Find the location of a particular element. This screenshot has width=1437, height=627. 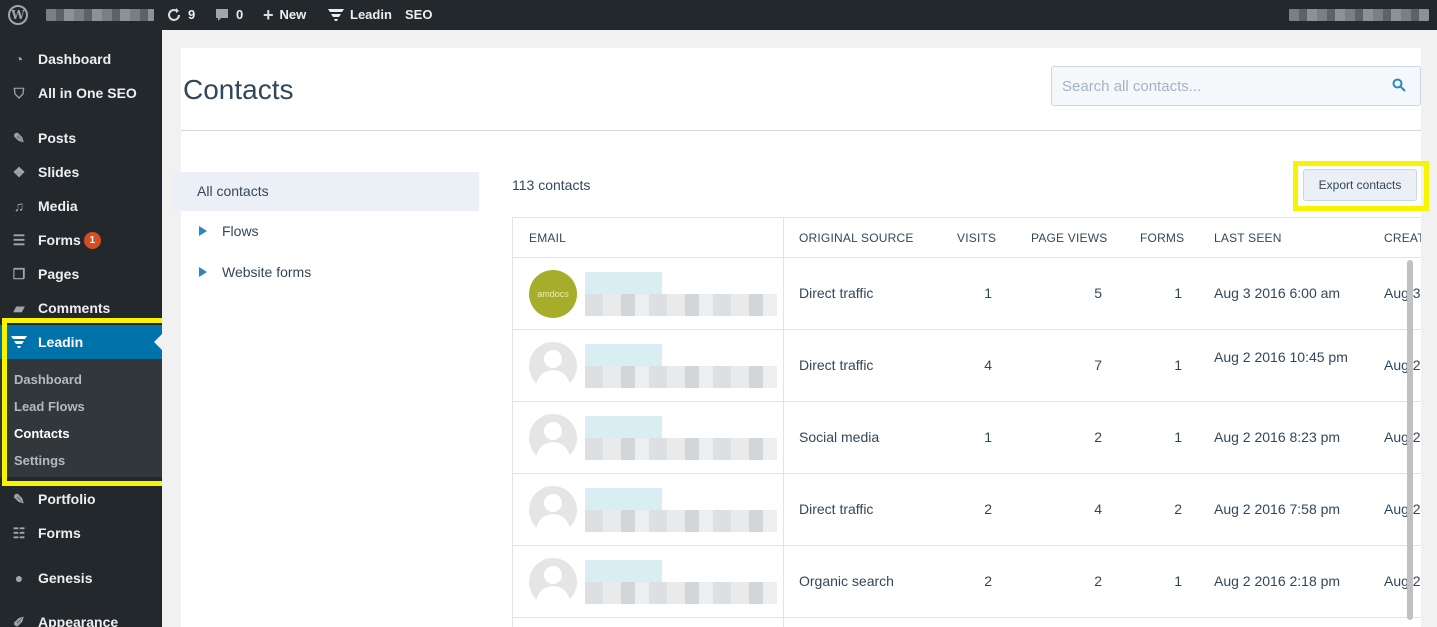

cell-forms: 2 is located at coordinates (1178, 509).